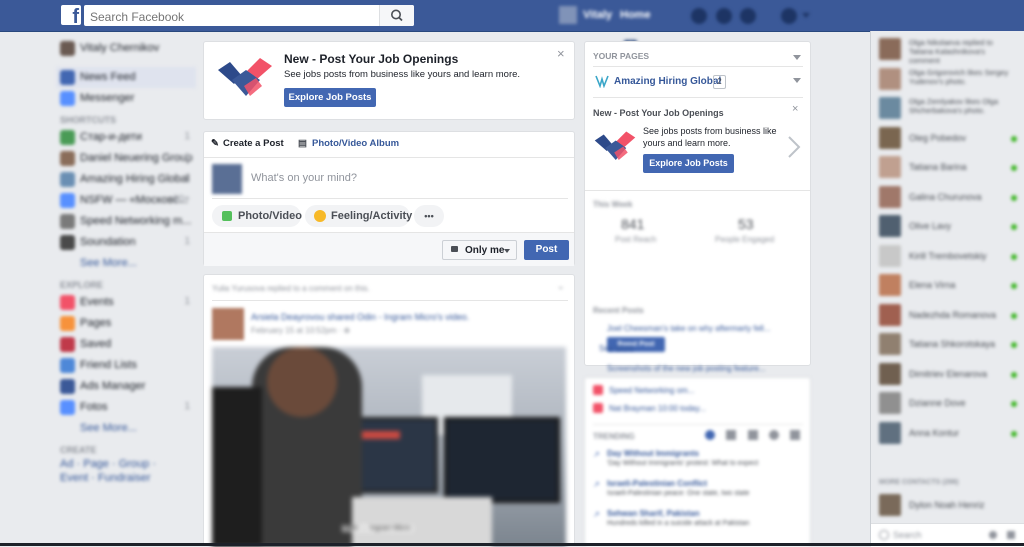  I want to click on more-options-button: •••, so click(429, 216).